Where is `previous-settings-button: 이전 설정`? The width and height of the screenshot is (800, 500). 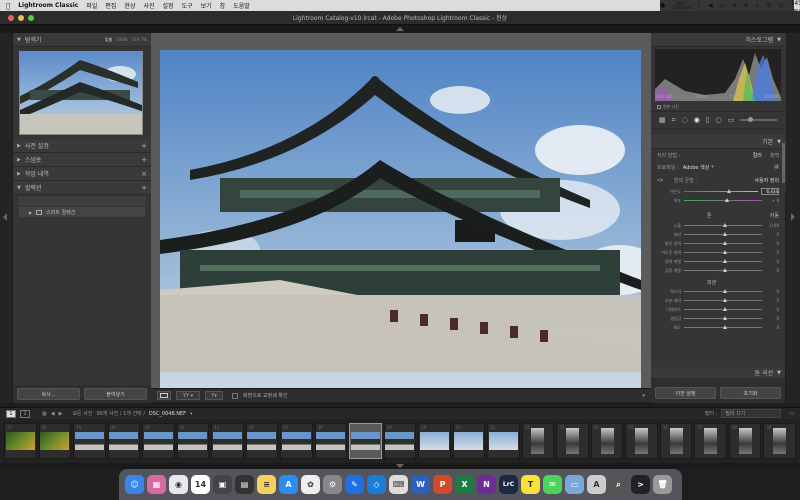
previous-settings-button: 이전 설정 is located at coordinates (685, 393).